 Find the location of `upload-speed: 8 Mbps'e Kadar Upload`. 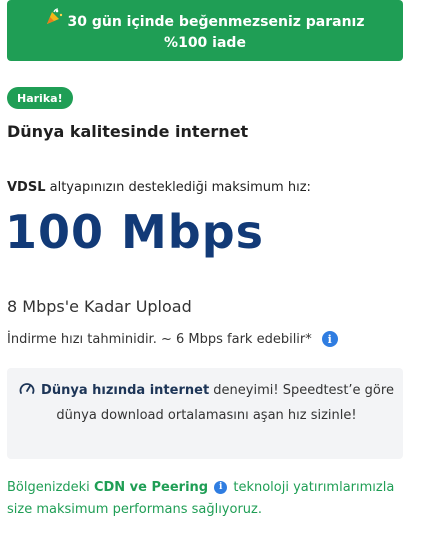

upload-speed: 8 Mbps'e Kadar Upload is located at coordinates (99, 306).